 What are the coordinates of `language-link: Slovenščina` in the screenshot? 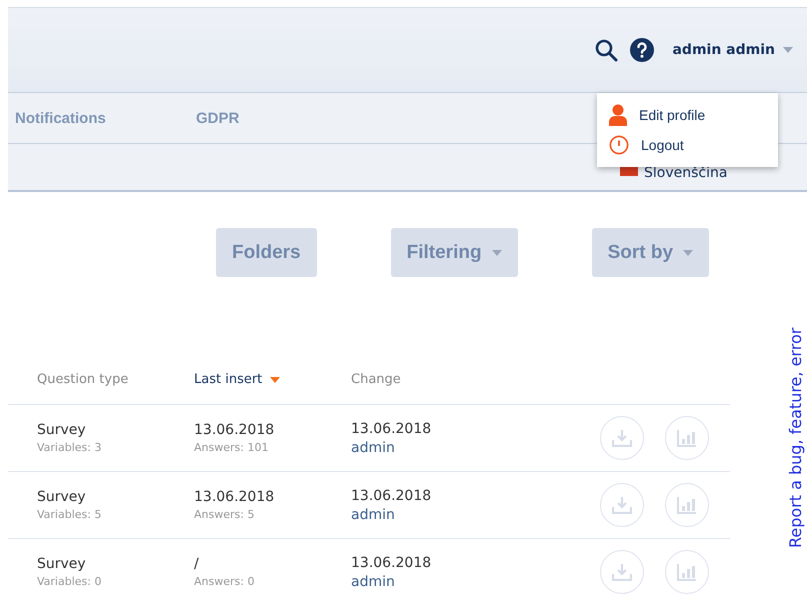 It's located at (686, 173).